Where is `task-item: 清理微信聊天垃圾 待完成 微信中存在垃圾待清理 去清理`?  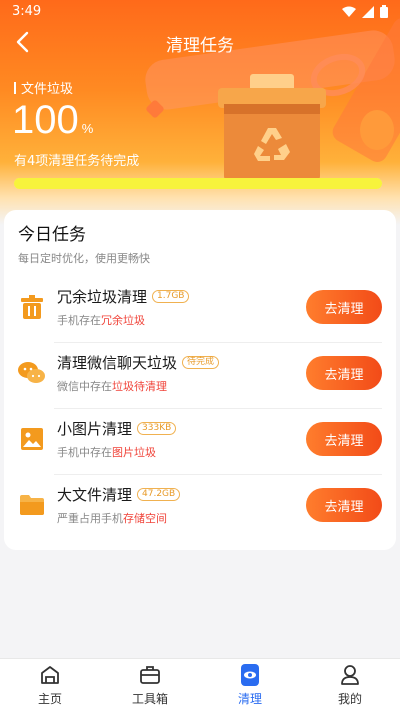
task-item: 清理微信聊天垃圾 待完成 微信中存在垃圾待清理 去清理 is located at coordinates (200, 375).